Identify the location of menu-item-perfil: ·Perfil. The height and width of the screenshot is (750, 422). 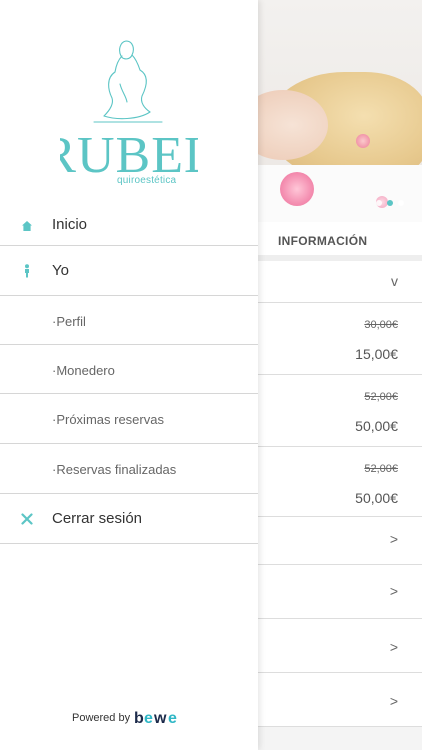
(129, 320).